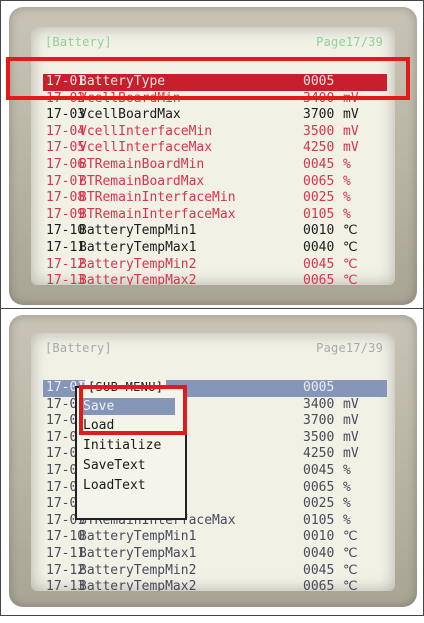 The height and width of the screenshot is (623, 424). Describe the element at coordinates (319, 387) in the screenshot. I see `parameter-value: 0005` at that location.